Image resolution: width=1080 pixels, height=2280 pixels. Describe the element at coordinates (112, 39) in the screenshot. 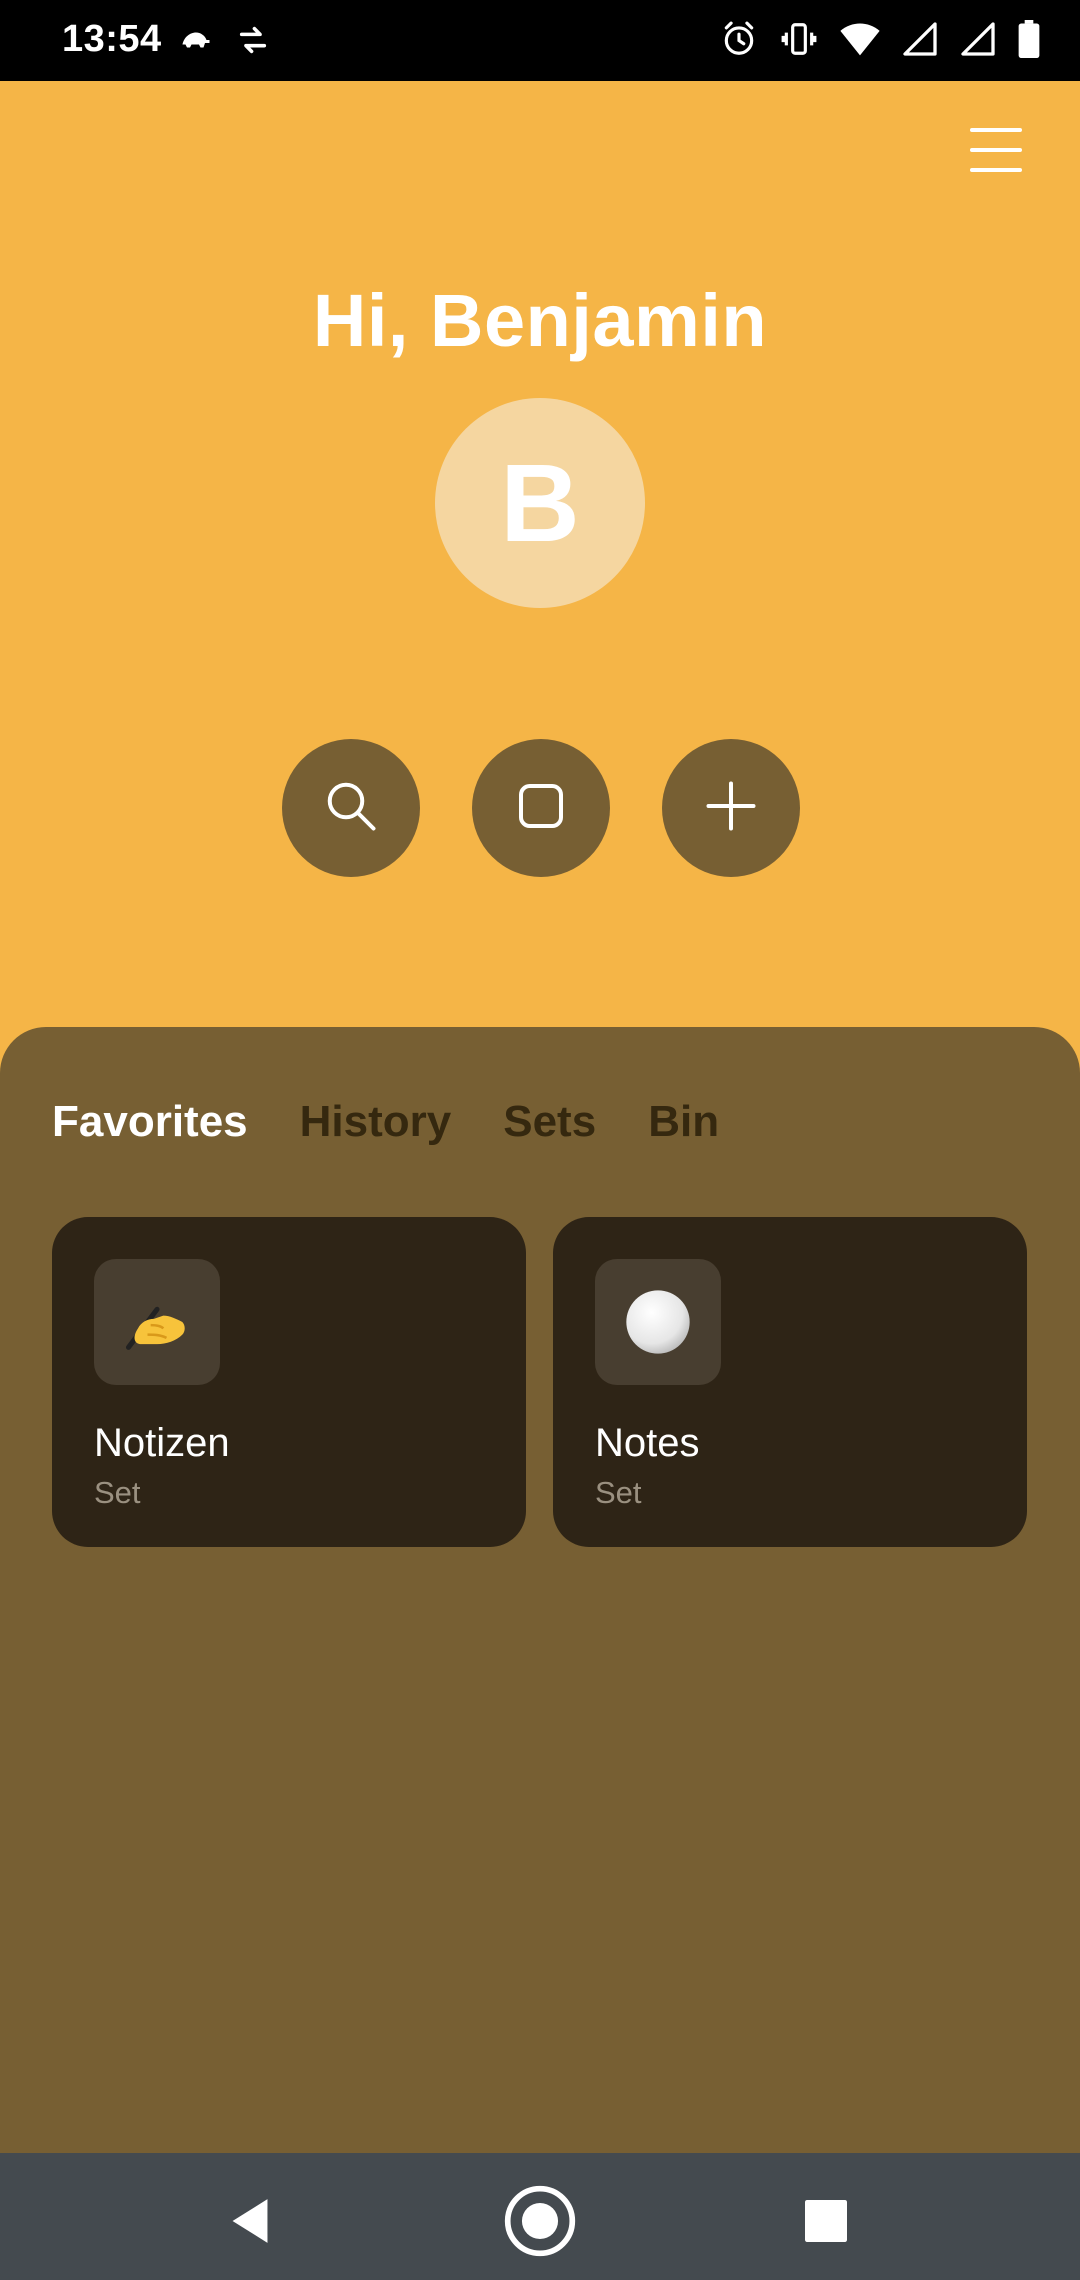

I see `status-time: 13:54` at that location.